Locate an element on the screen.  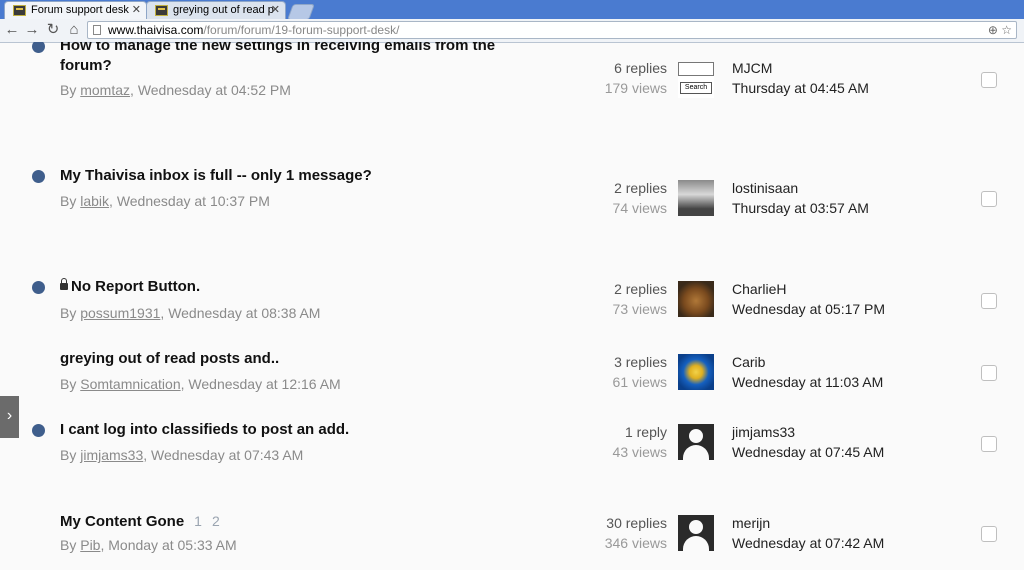
topic-author-link: labik is located at coordinates (94, 201).